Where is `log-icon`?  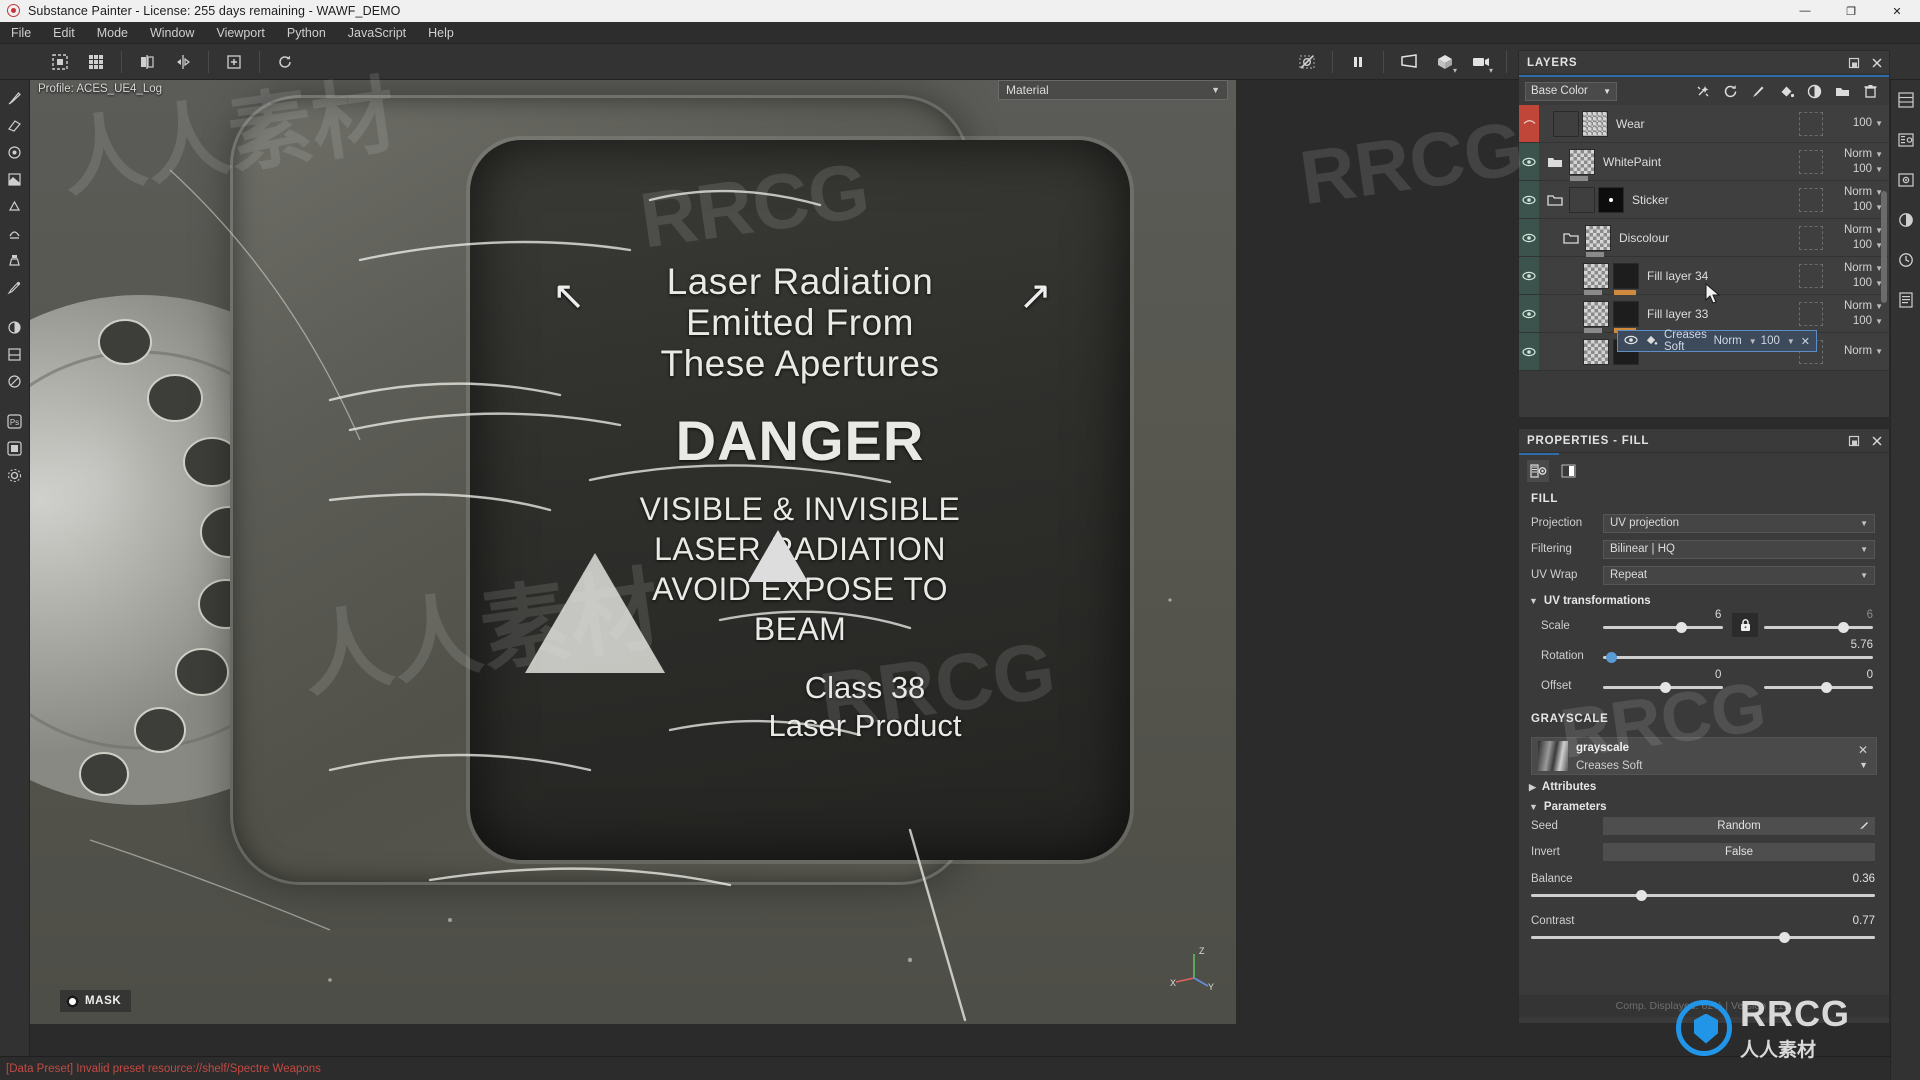 log-icon is located at coordinates (1906, 300).